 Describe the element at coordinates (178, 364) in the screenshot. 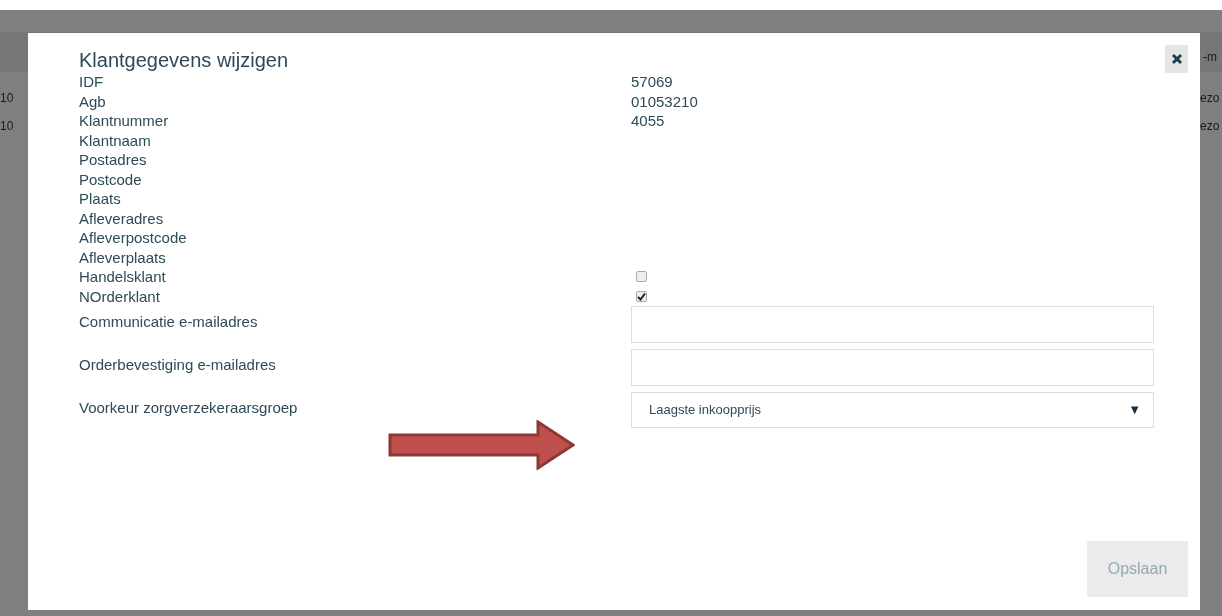

I see `field-label: Orderbevestiging e-mailadres` at that location.